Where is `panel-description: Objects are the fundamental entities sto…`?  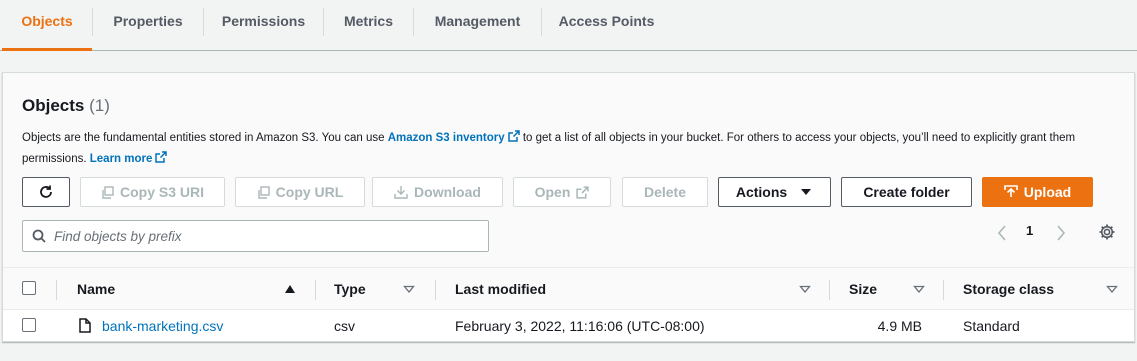
panel-description: Objects are the fundamental entities sto… is located at coordinates (567, 149).